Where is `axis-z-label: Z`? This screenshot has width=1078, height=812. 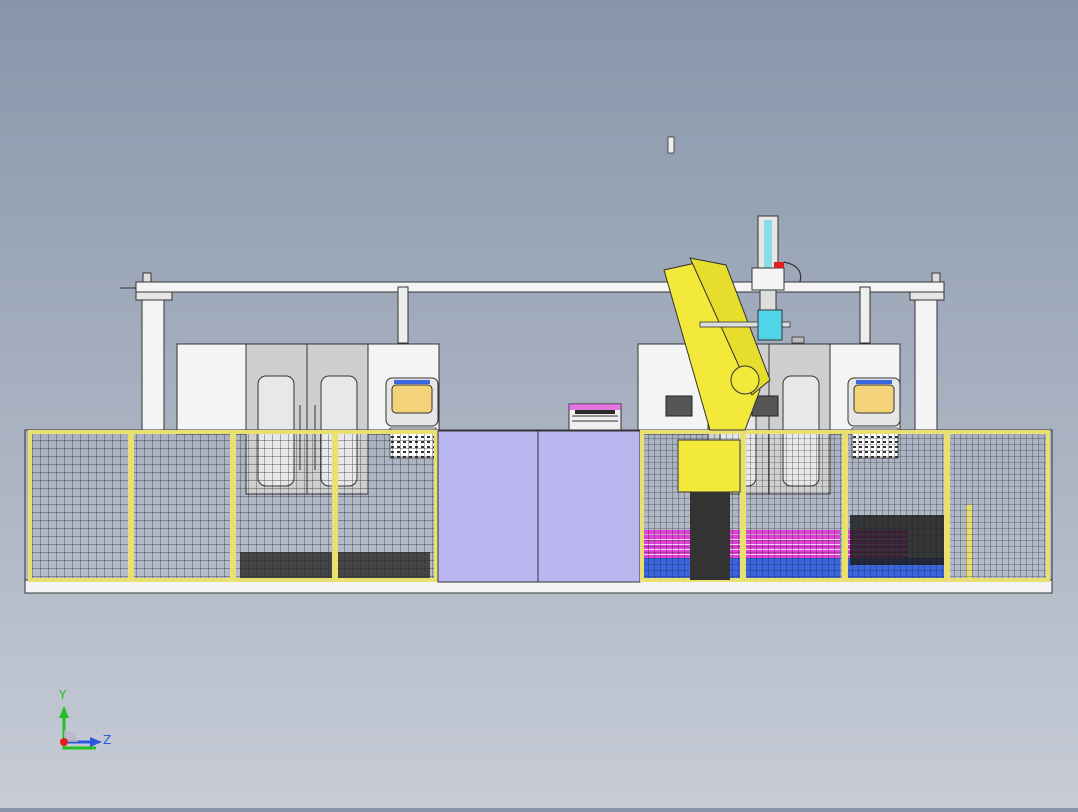 axis-z-label: Z is located at coordinates (107, 740).